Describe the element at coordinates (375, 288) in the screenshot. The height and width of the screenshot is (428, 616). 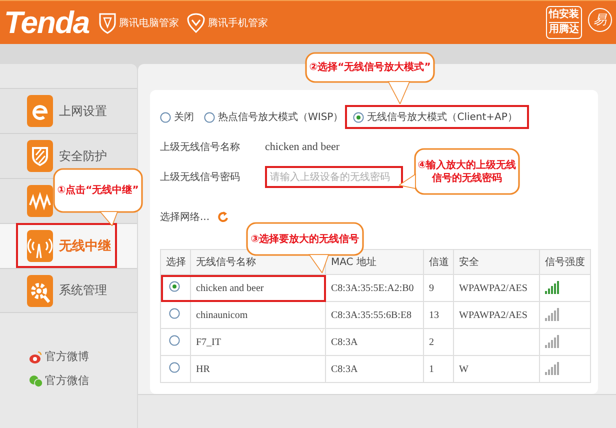
I see `table-cell: C8:3A:35:5E:A2:B0` at that location.